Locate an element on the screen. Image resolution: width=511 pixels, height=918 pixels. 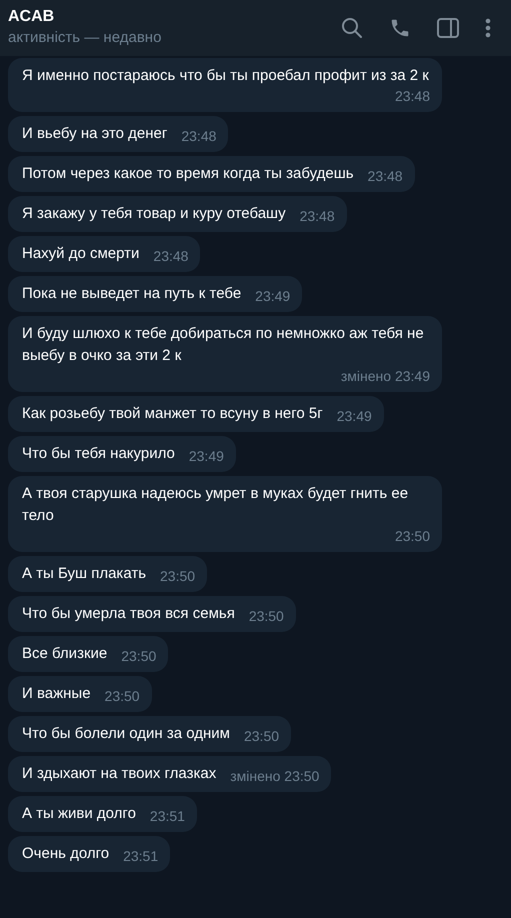
more-icon is located at coordinates (488, 28).